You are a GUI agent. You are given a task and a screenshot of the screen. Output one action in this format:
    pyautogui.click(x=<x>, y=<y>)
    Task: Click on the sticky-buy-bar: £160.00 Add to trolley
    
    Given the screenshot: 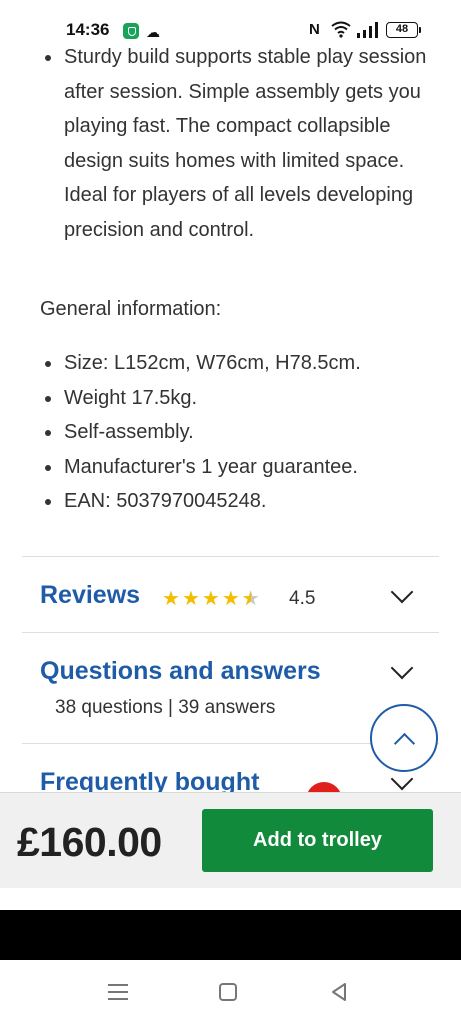 What is the action you would take?
    pyautogui.click(x=230, y=840)
    